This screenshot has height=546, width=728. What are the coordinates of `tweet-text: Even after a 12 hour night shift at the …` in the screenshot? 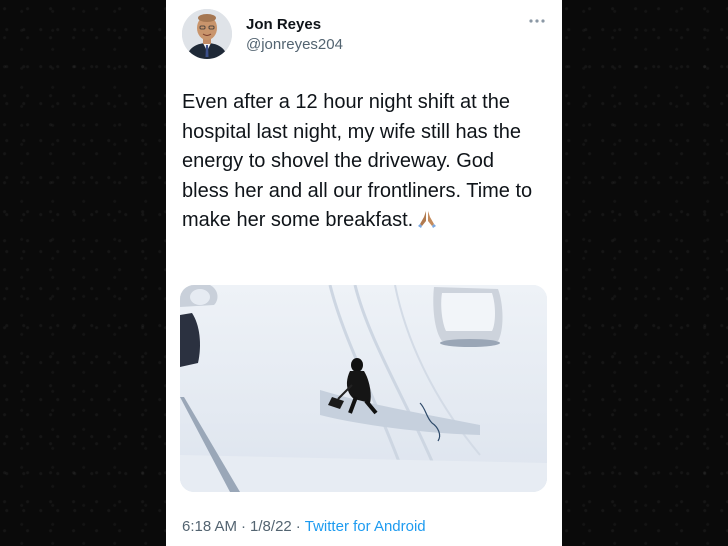 It's located at (362, 162).